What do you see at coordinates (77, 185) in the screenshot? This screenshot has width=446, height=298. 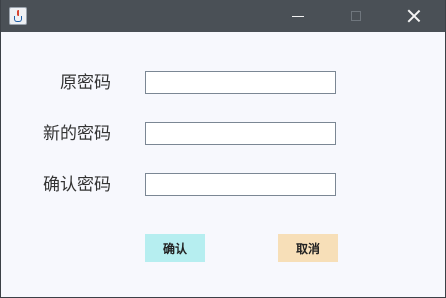 I see `confirm-password-label: 确认密码` at bounding box center [77, 185].